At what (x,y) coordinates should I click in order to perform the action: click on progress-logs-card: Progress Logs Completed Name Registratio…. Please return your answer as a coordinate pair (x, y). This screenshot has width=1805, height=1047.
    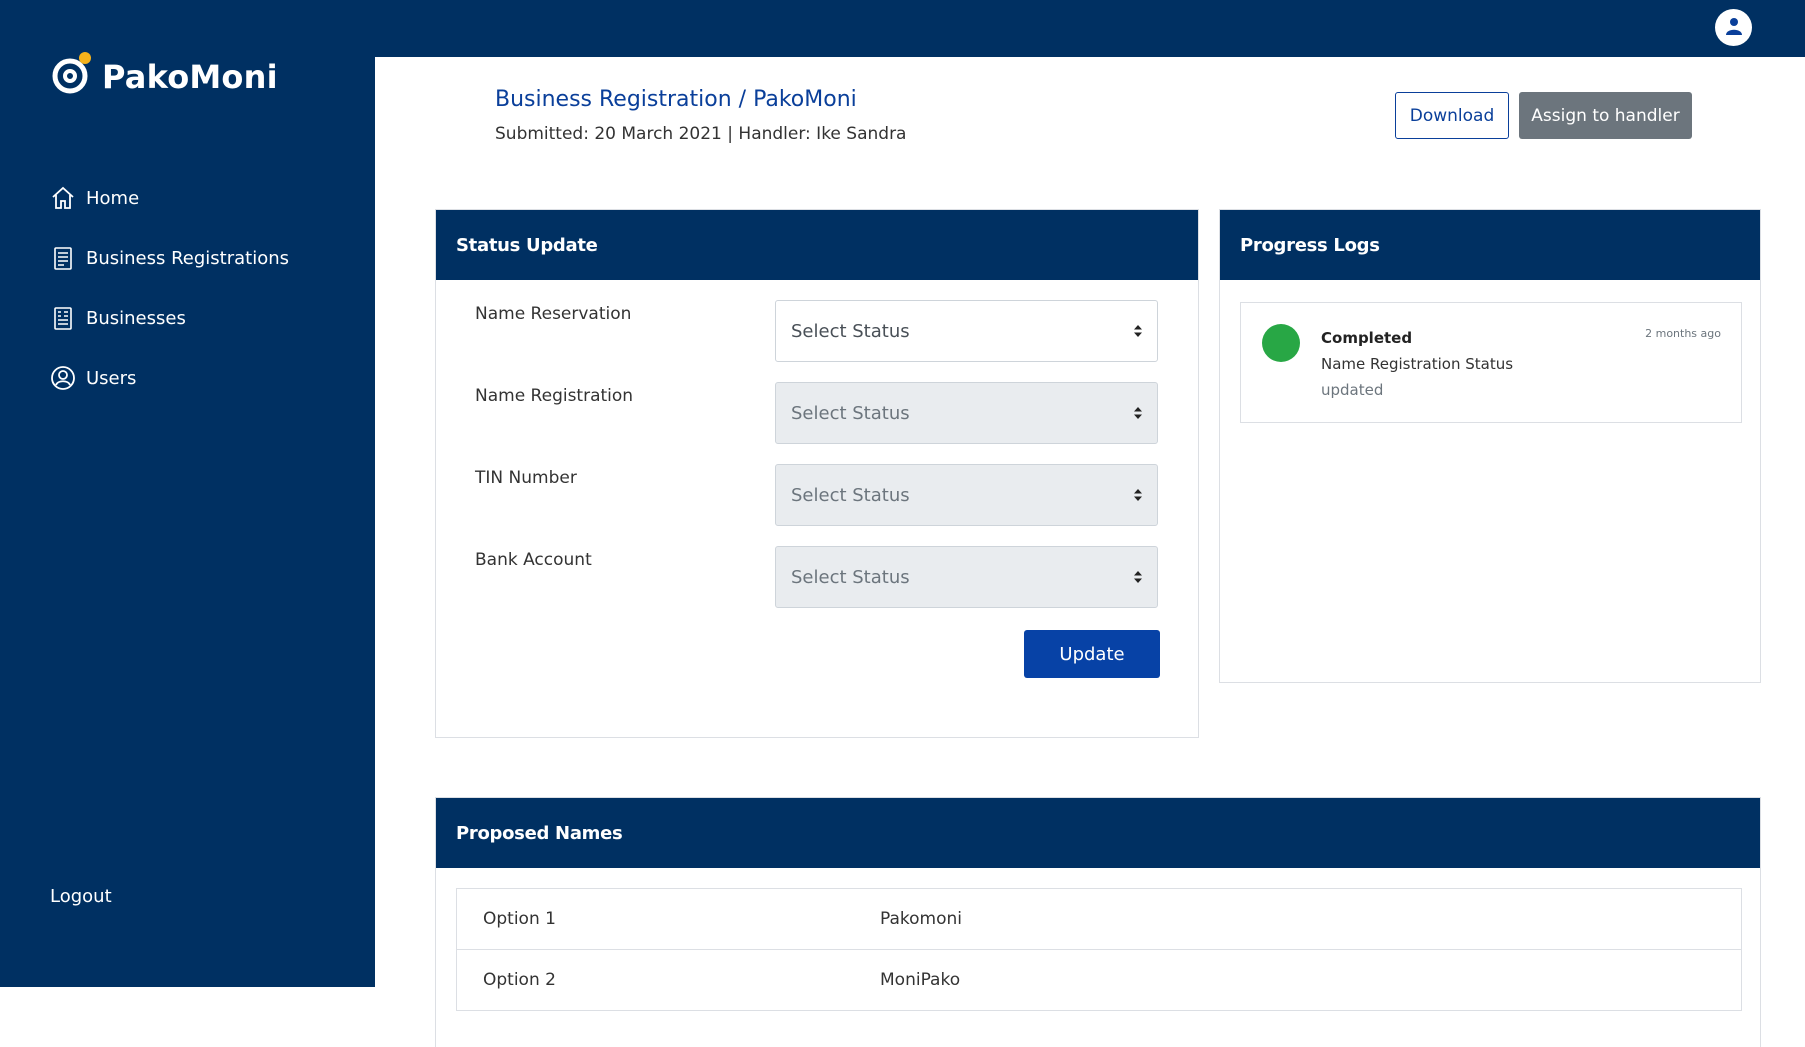
    Looking at the image, I should click on (1490, 446).